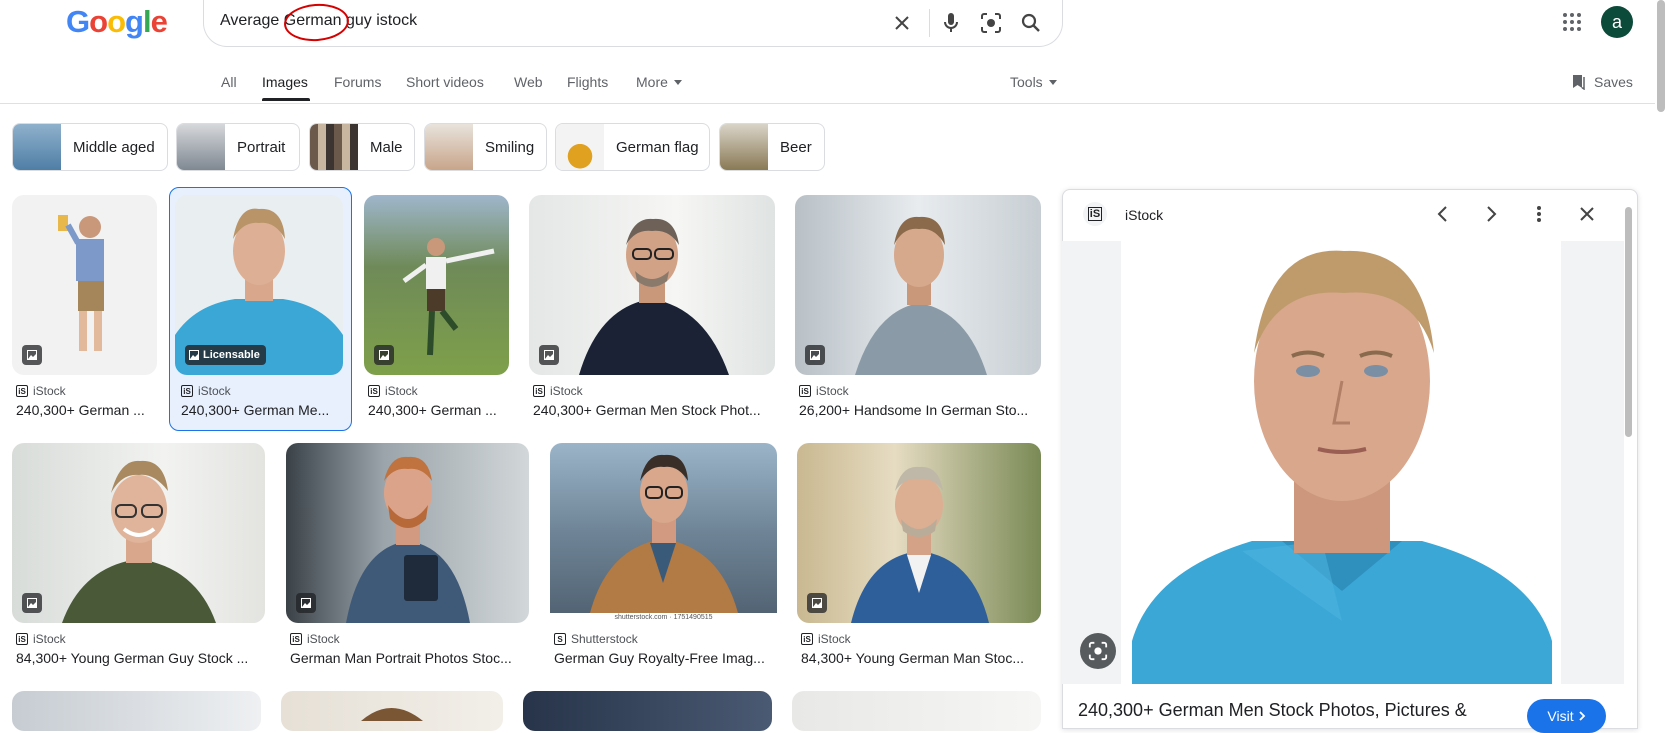  I want to click on chip-label: Male, so click(386, 147).